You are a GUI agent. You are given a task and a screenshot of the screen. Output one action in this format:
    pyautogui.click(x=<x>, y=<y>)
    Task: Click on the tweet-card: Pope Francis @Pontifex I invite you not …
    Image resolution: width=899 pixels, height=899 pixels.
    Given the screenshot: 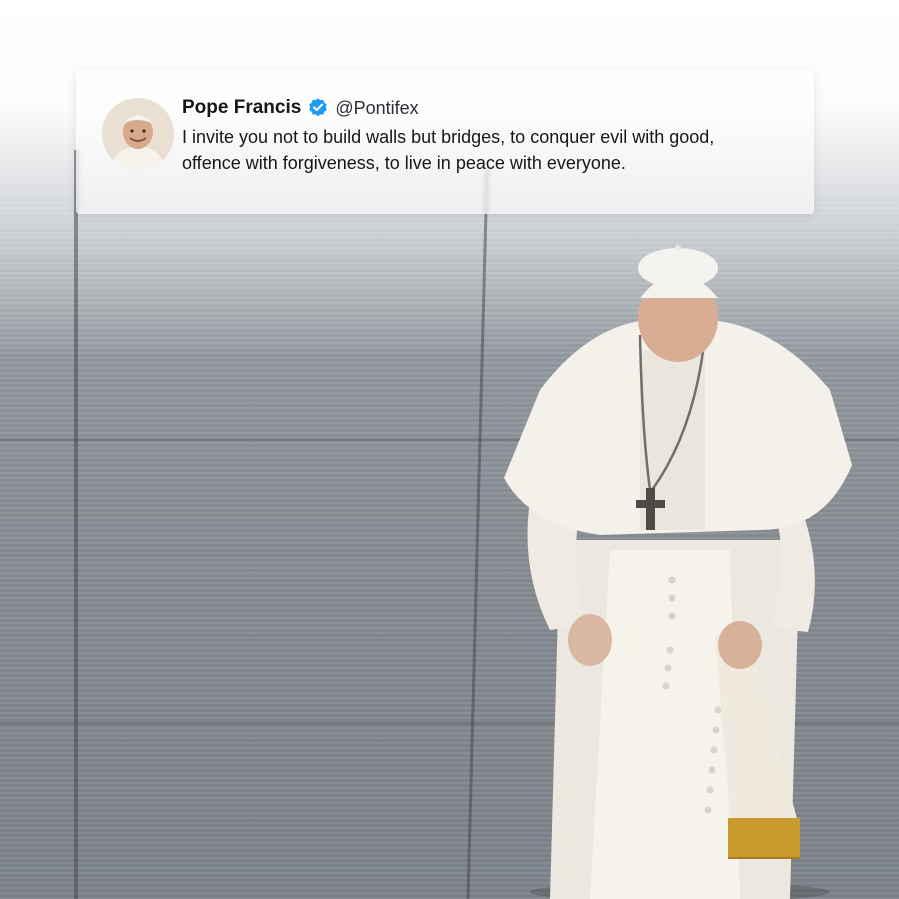 What is the action you would take?
    pyautogui.click(x=445, y=142)
    